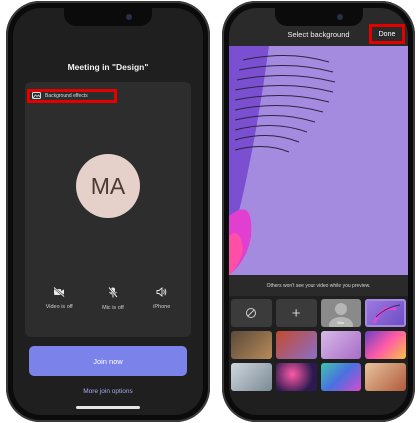 This screenshot has height=423, width=419. What do you see at coordinates (59, 307) in the screenshot?
I see `video-status-label: Video is off` at bounding box center [59, 307].